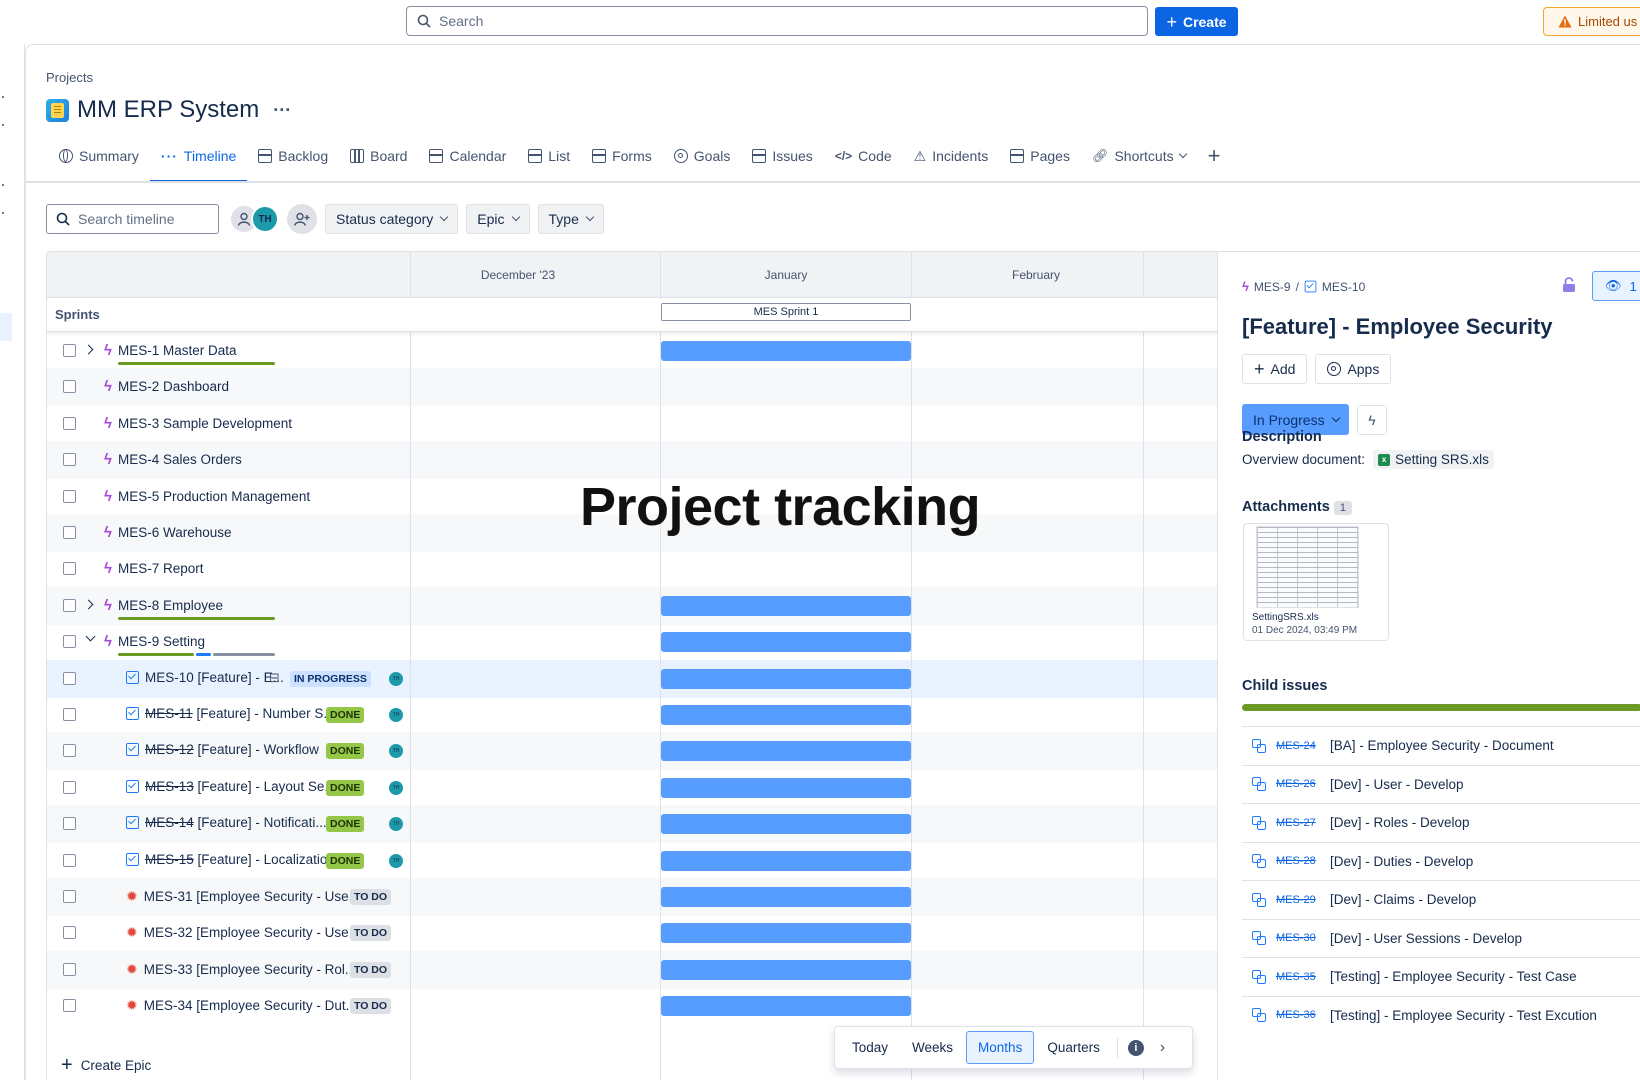 The height and width of the screenshot is (1080, 1640). Describe the element at coordinates (1073, 1047) in the screenshot. I see `zoom-quarters-button: Quarters` at that location.